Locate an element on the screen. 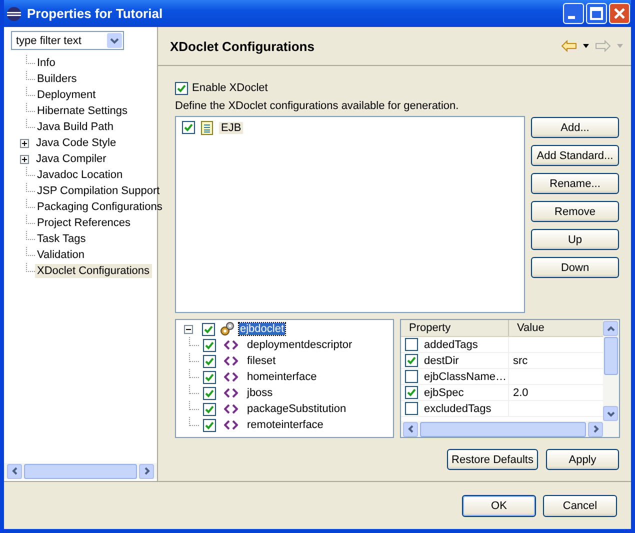 Image resolution: width=635 pixels, height=533 pixels. maximize-icon is located at coordinates (596, 13).